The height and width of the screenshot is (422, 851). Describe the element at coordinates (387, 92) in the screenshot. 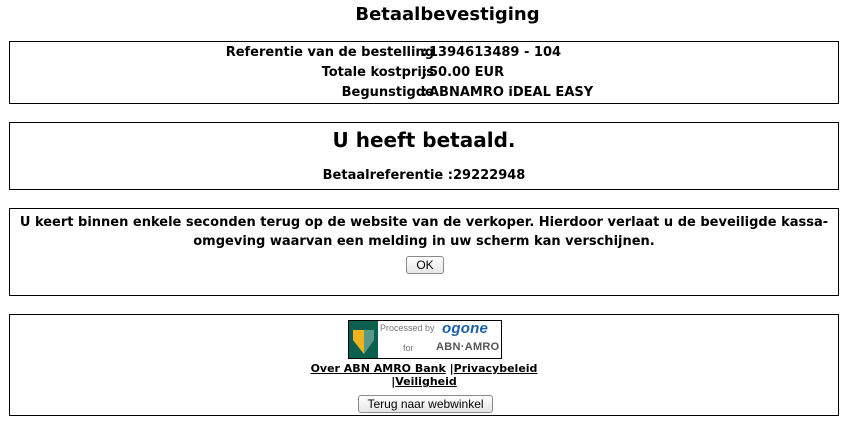

I see `beneficiary-label: Begunstigde` at that location.